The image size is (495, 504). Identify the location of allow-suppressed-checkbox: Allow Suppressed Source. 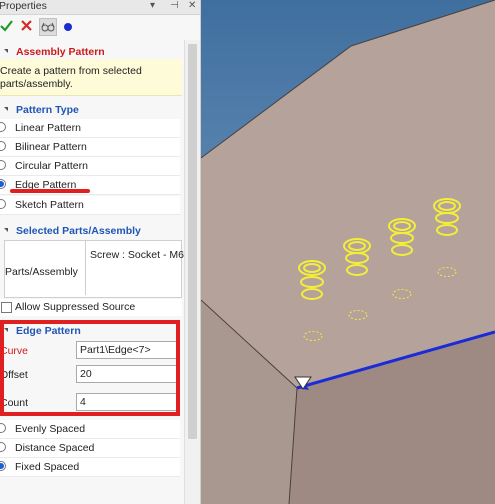
(91, 307).